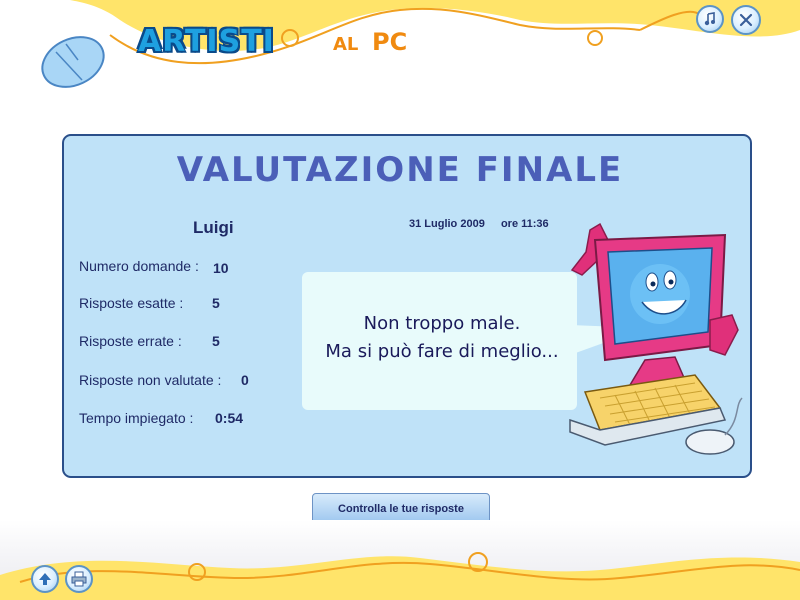 The image size is (800, 600). What do you see at coordinates (139, 266) in the screenshot?
I see `stat-label-questions: Numero domande :` at bounding box center [139, 266].